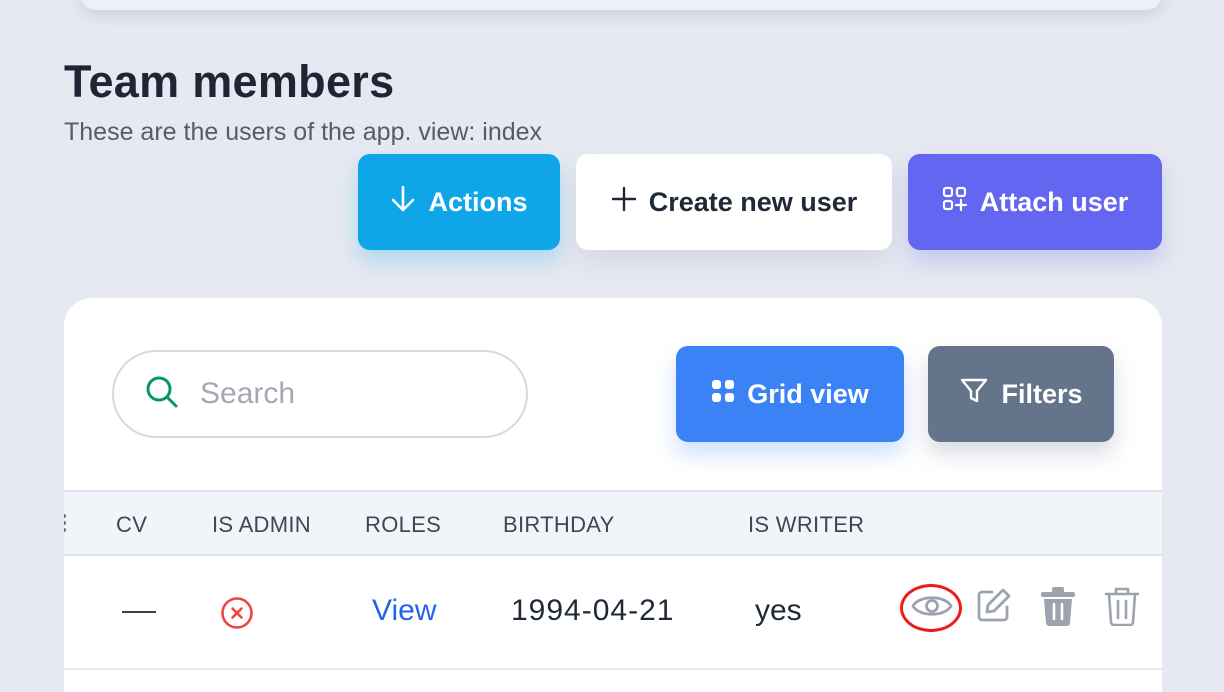 The image size is (1224, 692). What do you see at coordinates (131, 525) in the screenshot?
I see `column-header-cv: CV` at bounding box center [131, 525].